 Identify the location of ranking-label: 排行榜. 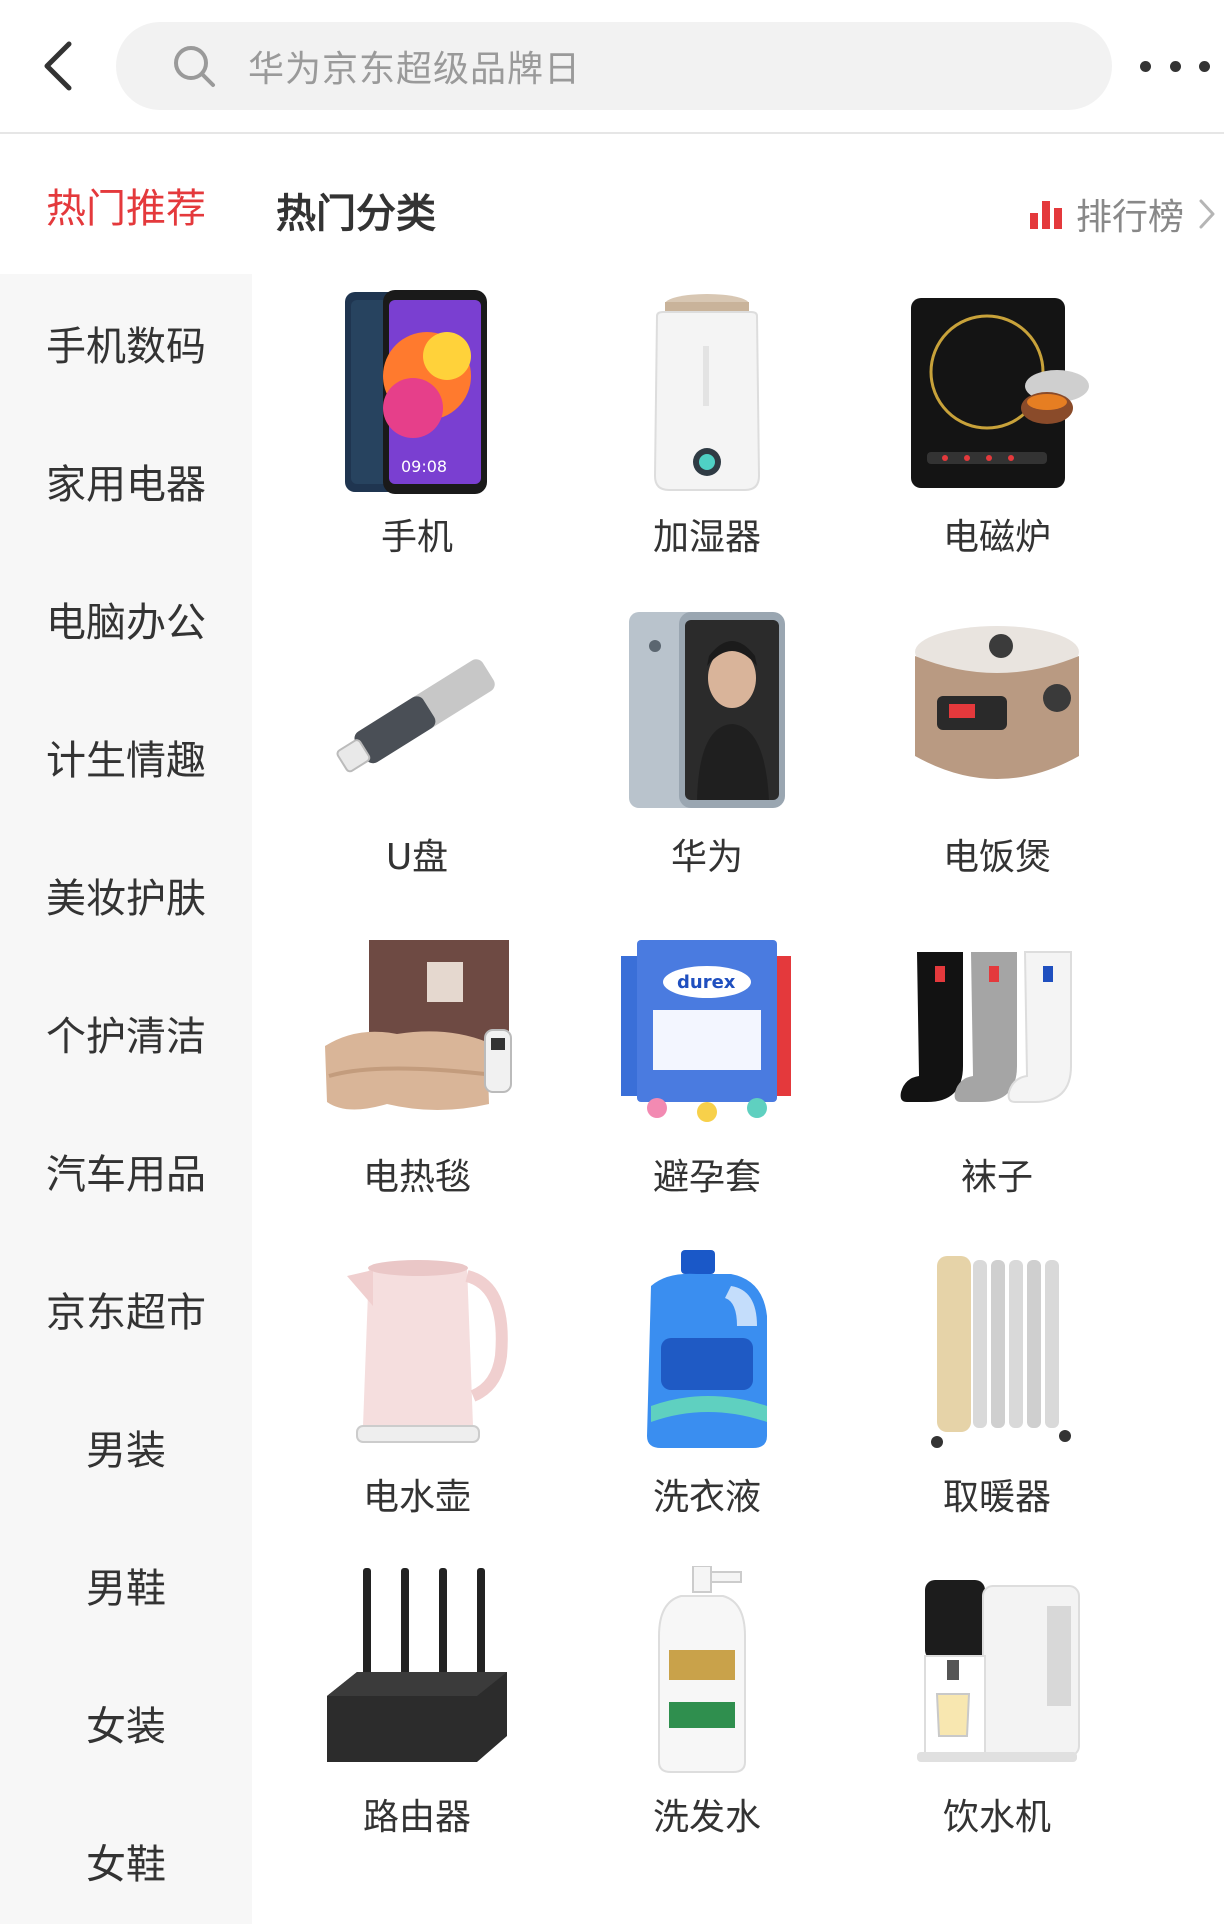
(1129, 217).